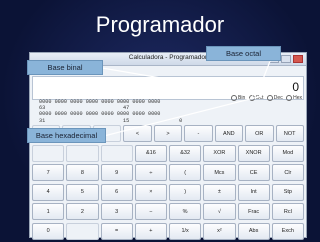 Image resolution: width=320 pixels, height=242 pixels. Describe the element at coordinates (243, 53) in the screenshot. I see `callout-octal: Base octal` at that location.